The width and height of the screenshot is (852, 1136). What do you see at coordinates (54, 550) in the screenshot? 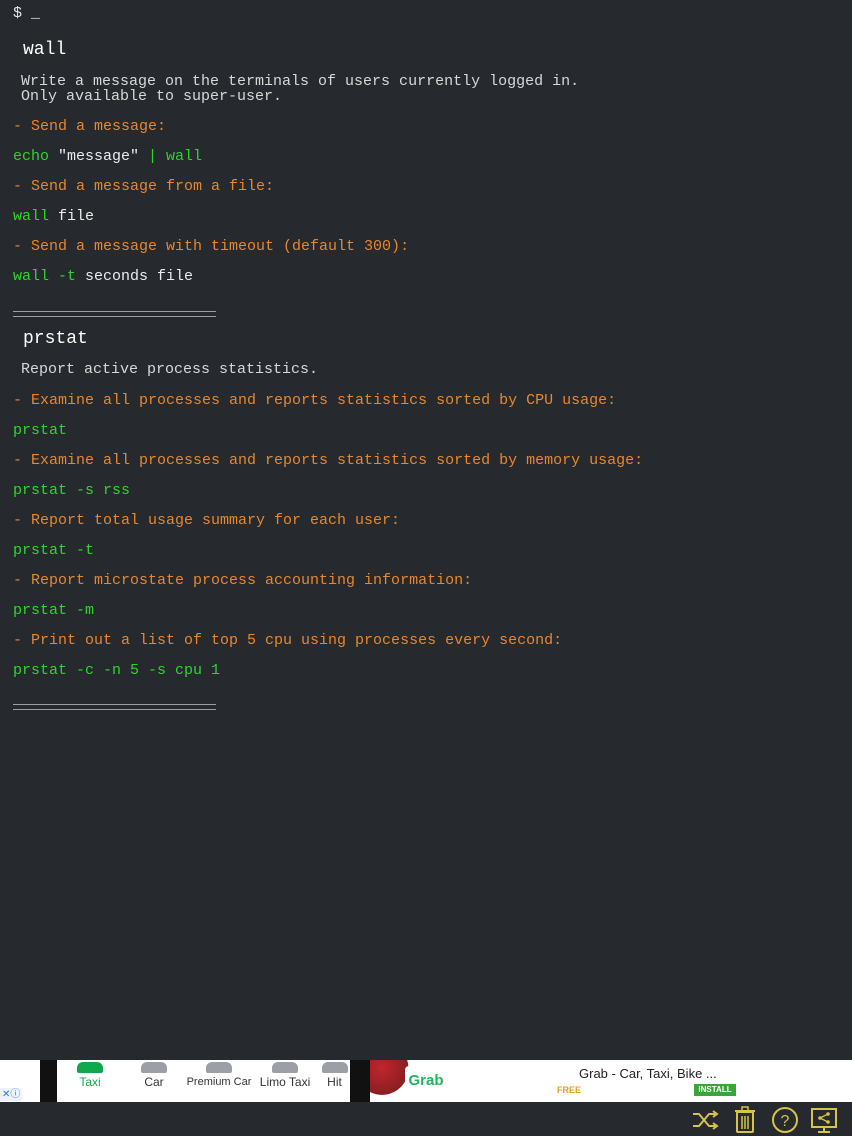
I see `example-command: prstat -t` at bounding box center [54, 550].